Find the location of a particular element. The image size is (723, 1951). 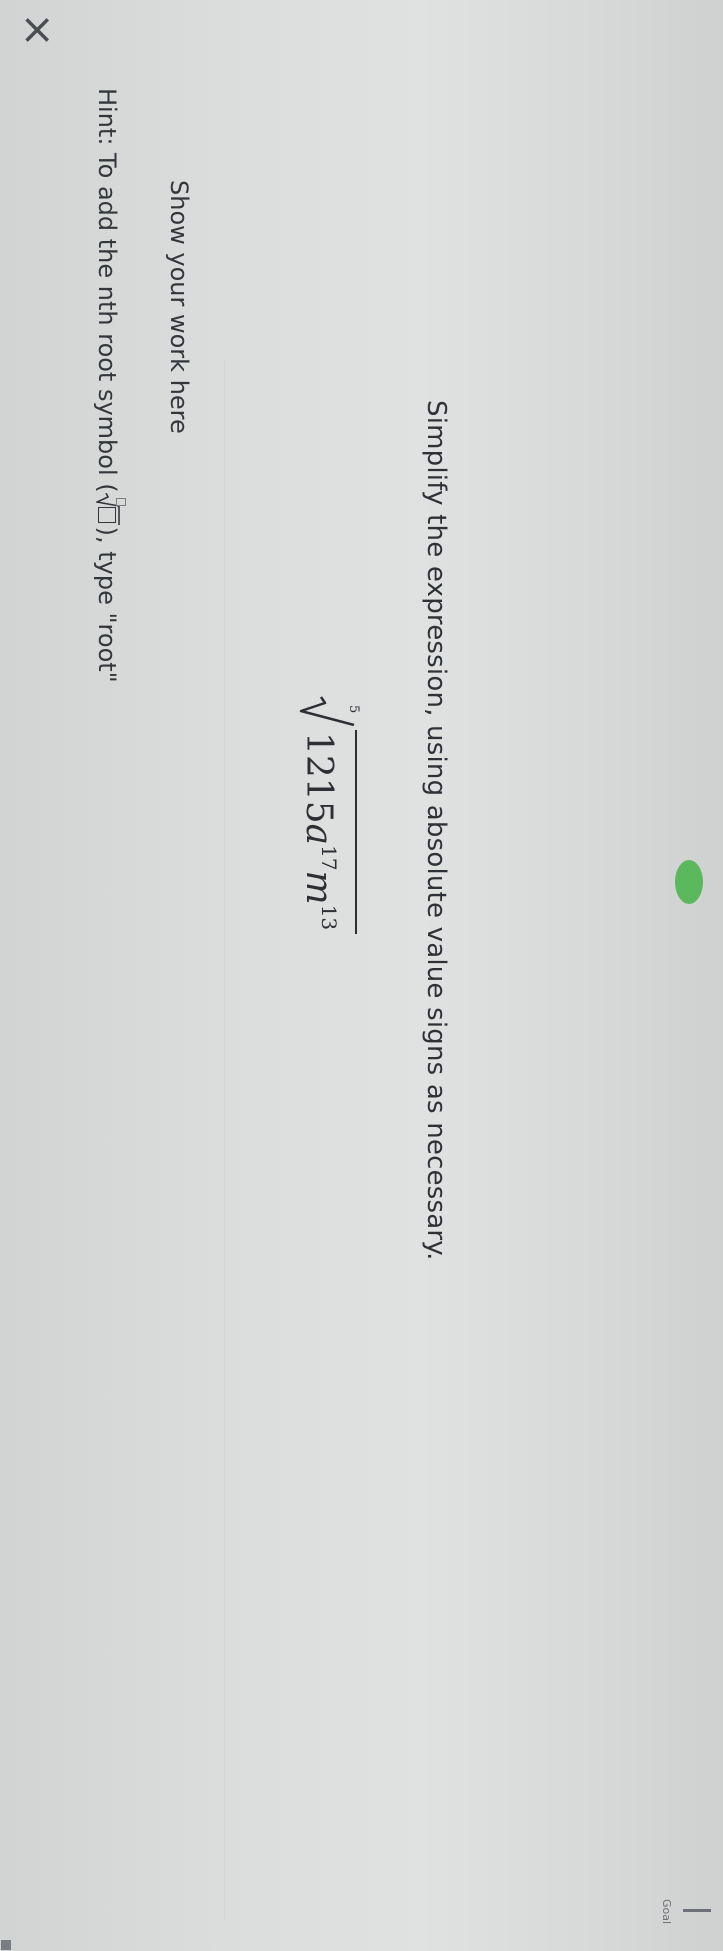

hint-prefix: Hint: To add the nth root symbol ( is located at coordinates (107, 290).